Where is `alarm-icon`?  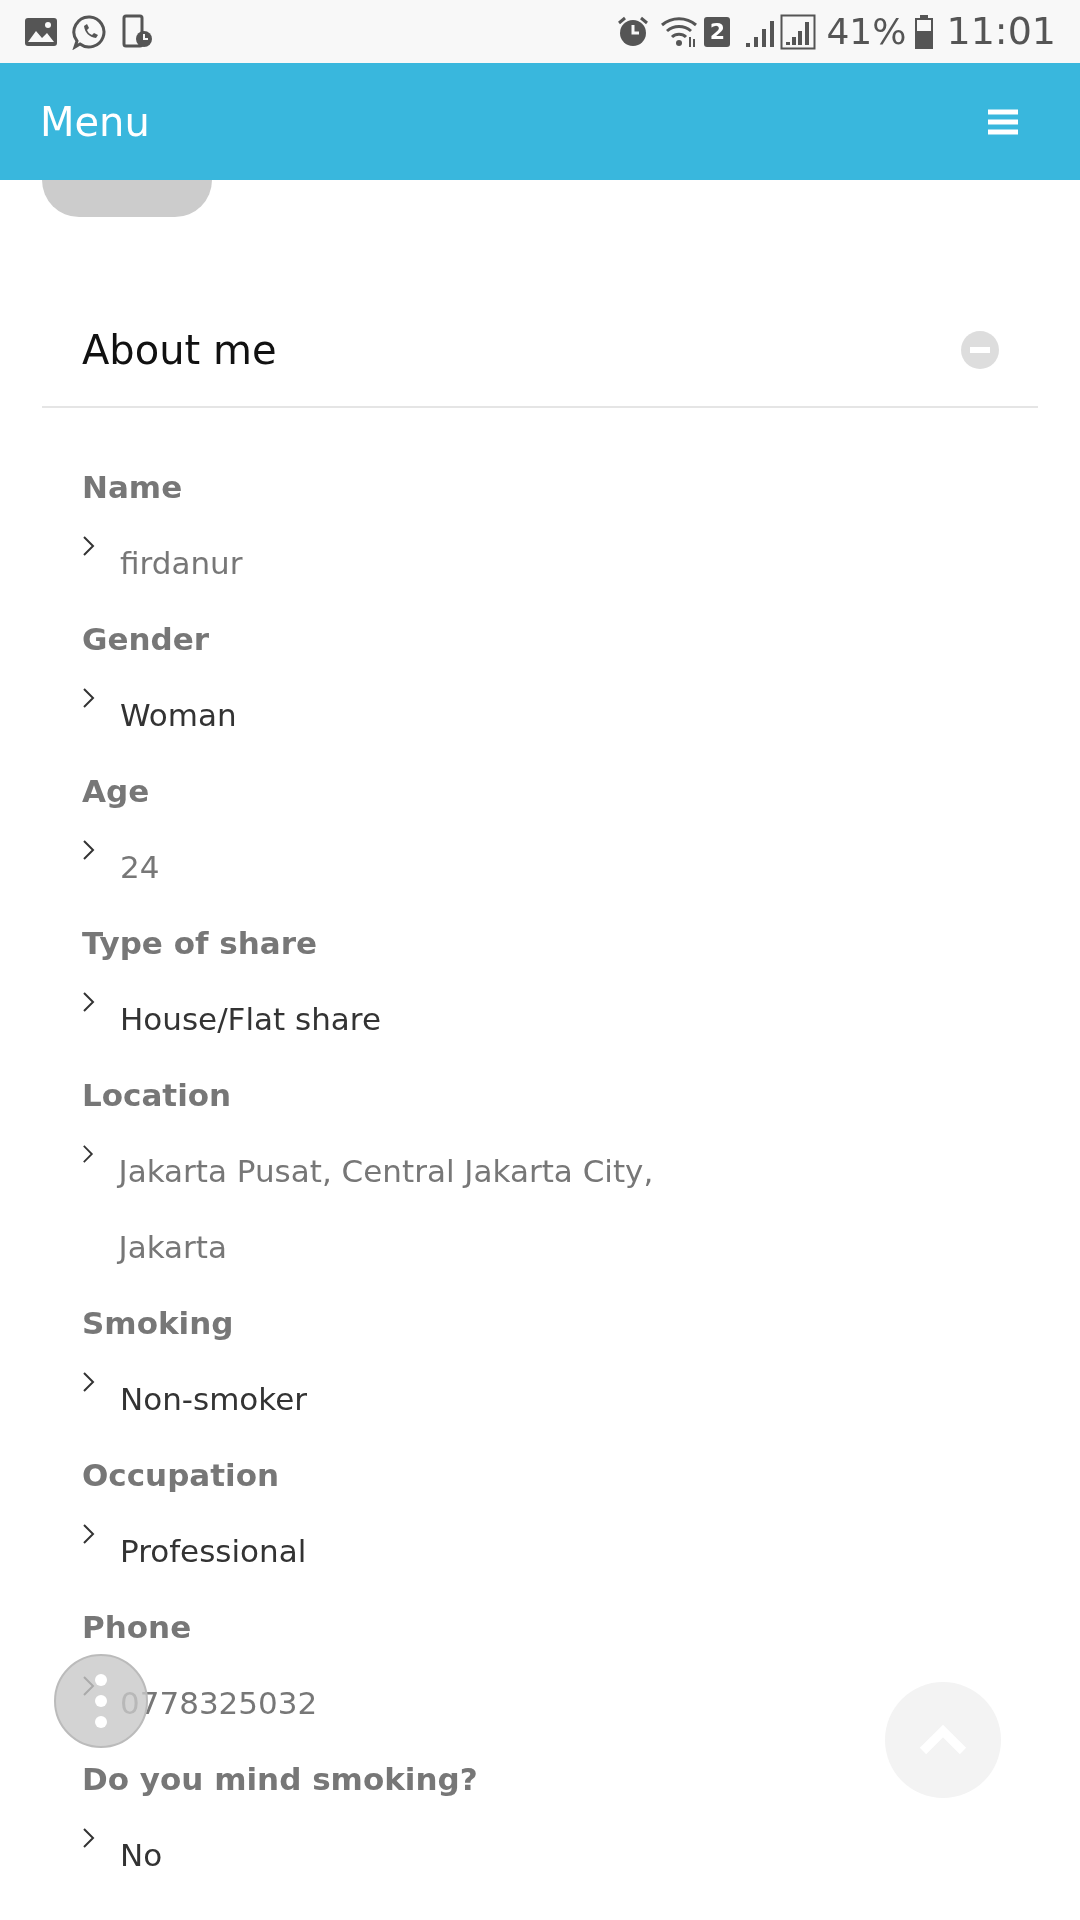
alarm-icon is located at coordinates (633, 31).